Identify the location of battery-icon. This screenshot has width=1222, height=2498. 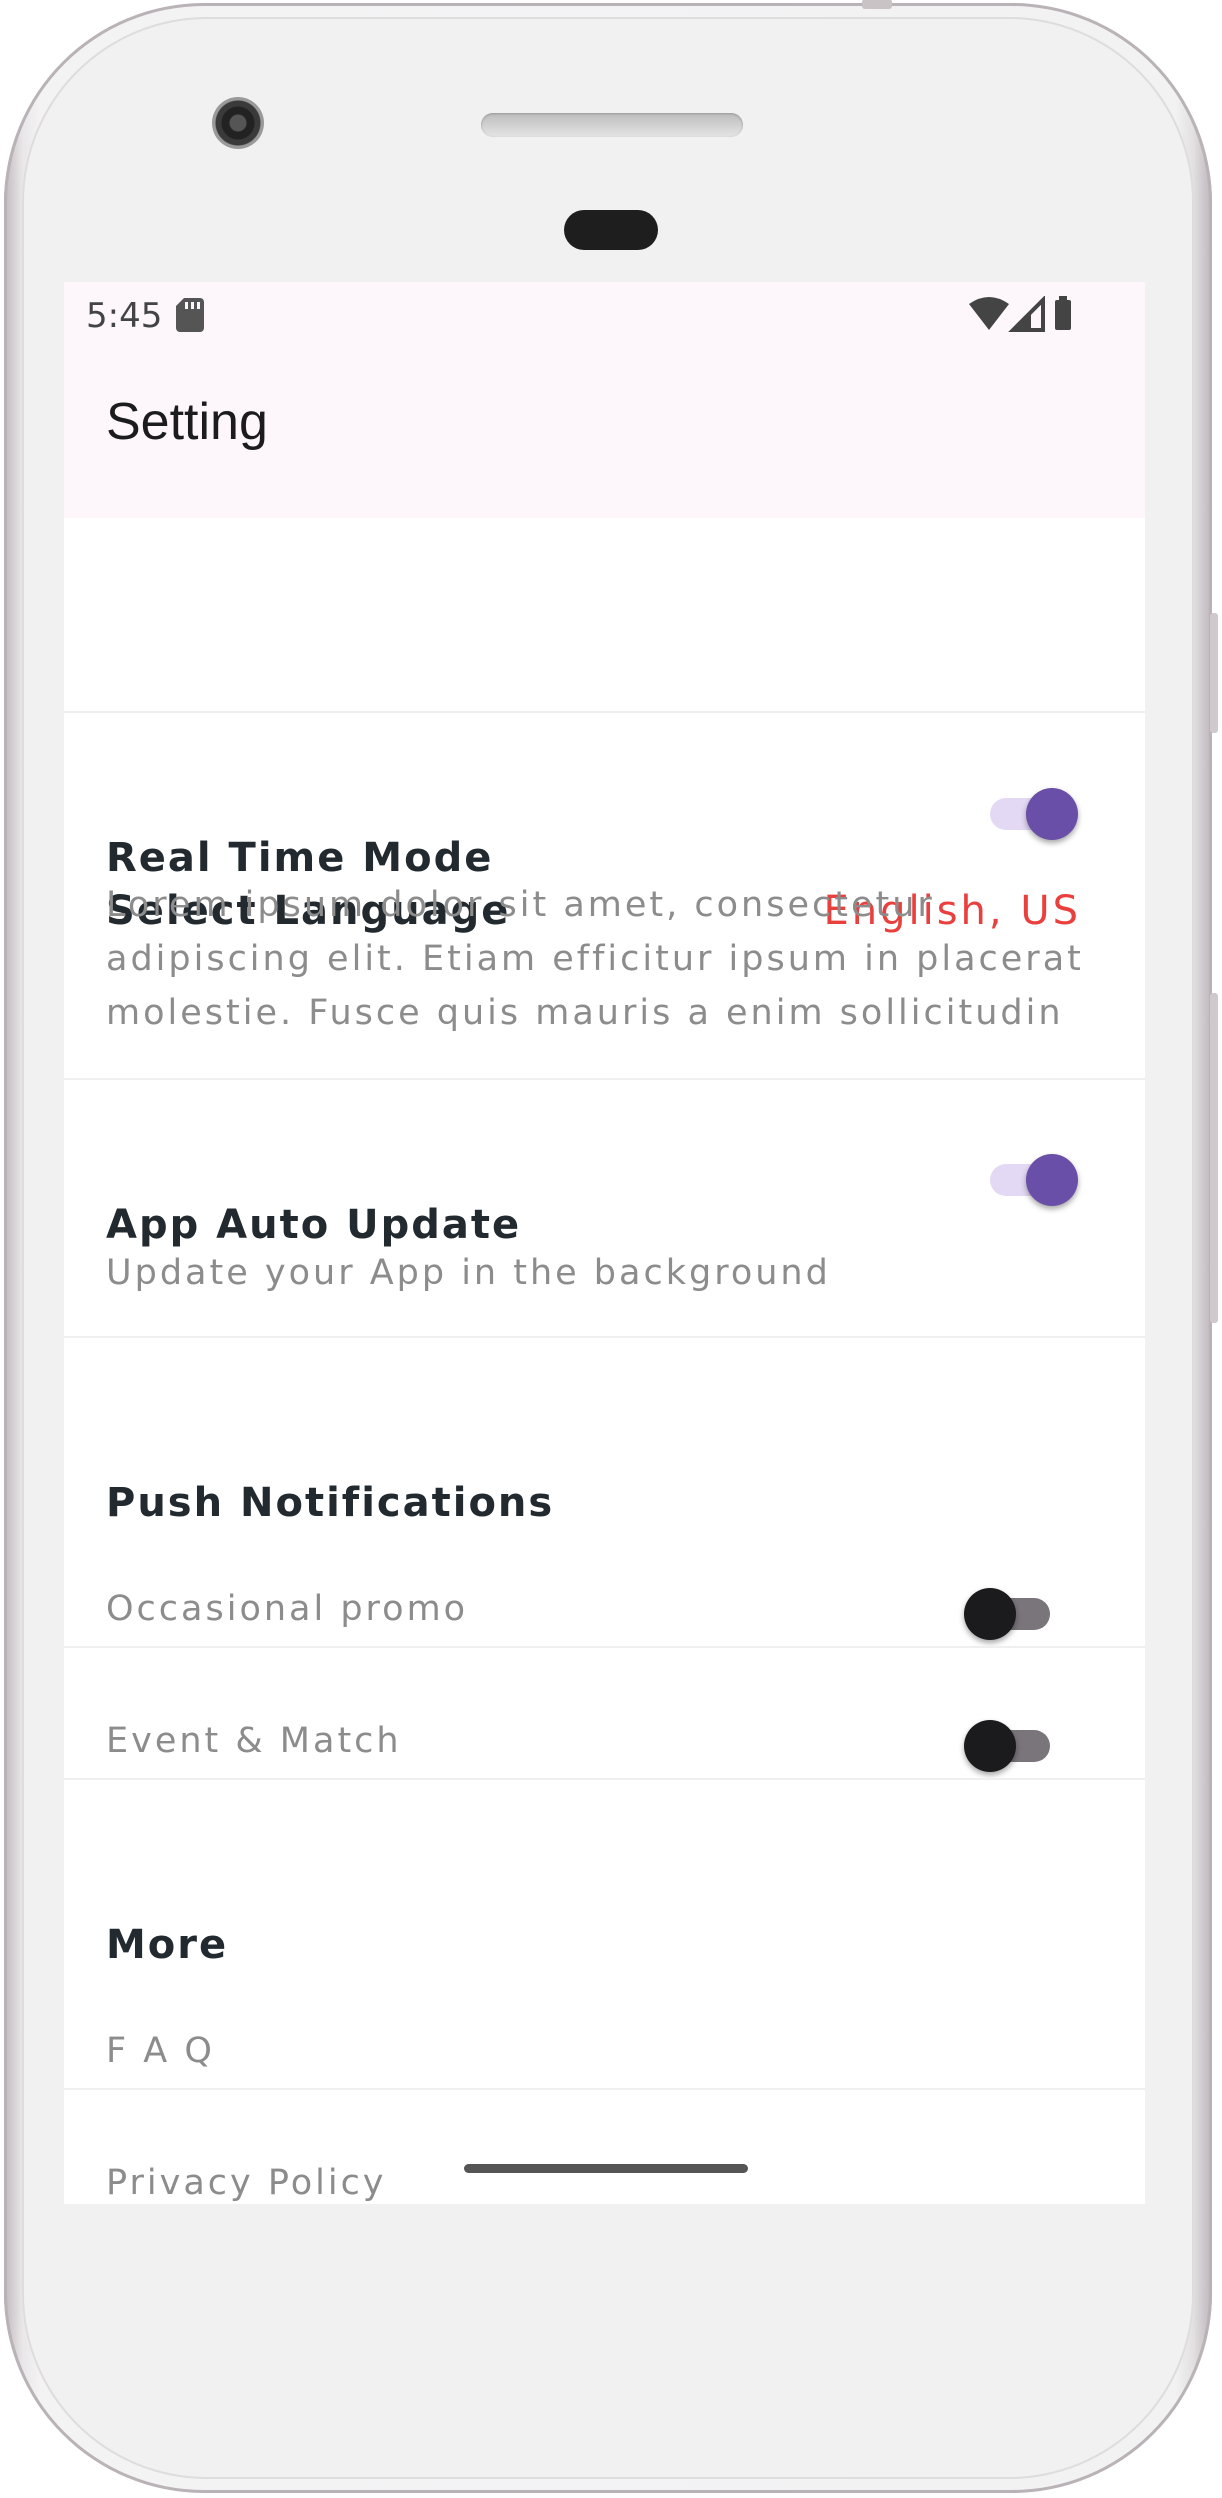
(1063, 313).